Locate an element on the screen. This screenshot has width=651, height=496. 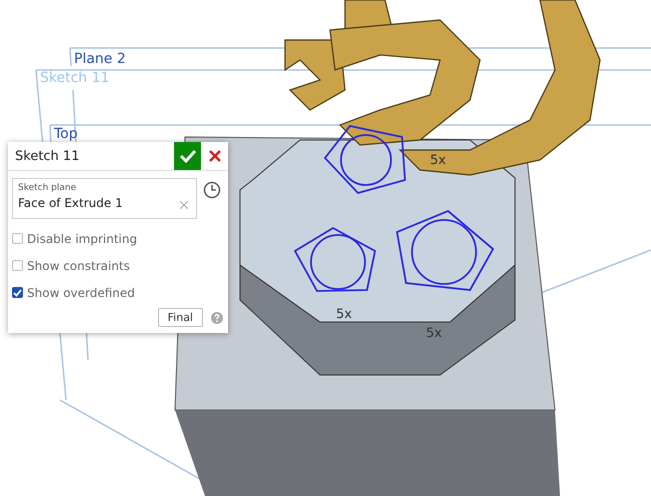
plane-label: Plane 2 is located at coordinates (100, 59).